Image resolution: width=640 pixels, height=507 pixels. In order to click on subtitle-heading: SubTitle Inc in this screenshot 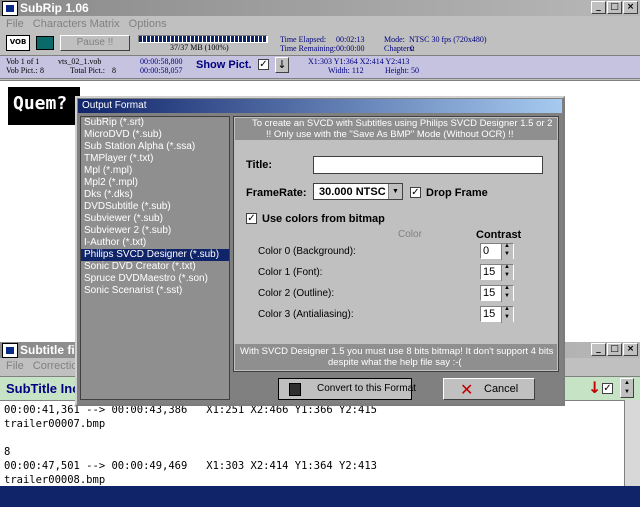, I will do `click(43, 388)`.